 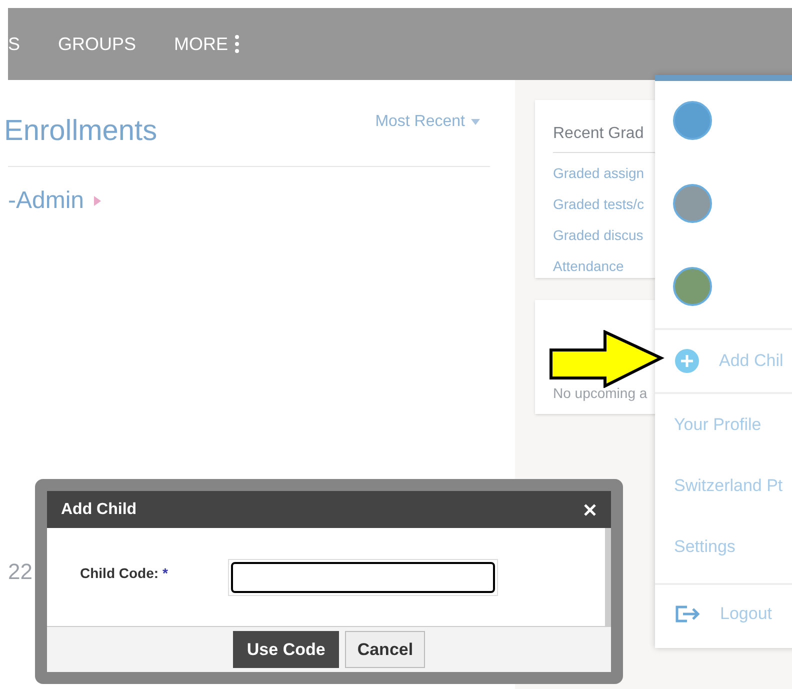 What do you see at coordinates (590, 509) in the screenshot?
I see `close-icon` at bounding box center [590, 509].